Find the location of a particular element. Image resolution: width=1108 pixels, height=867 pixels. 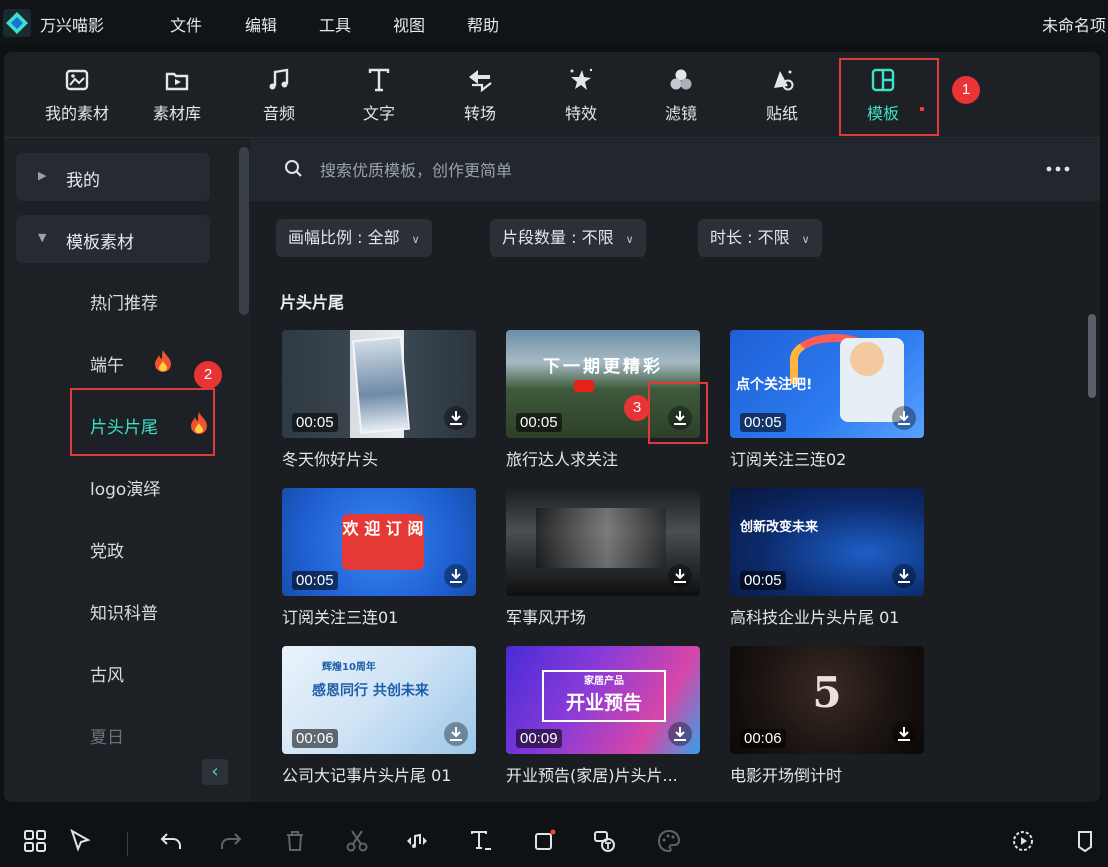

undo-icon is located at coordinates (172, 842).